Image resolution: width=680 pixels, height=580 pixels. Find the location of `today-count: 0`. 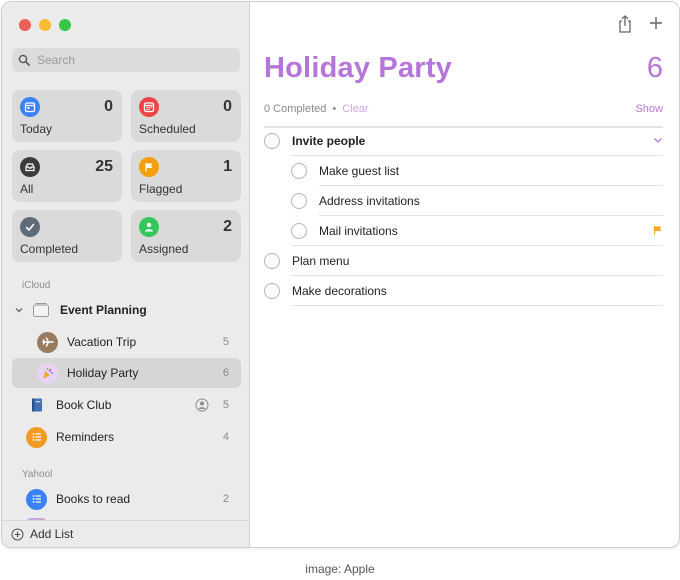

today-count: 0 is located at coordinates (108, 106).